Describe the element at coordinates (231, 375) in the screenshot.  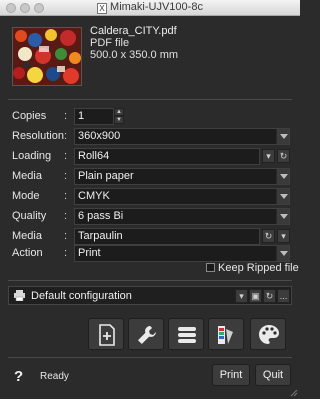
I see `print-button: Print` at that location.